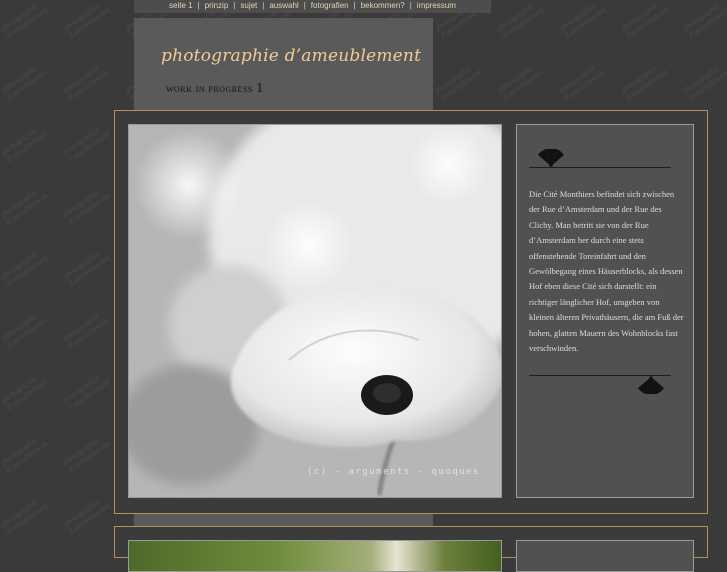 Image resolution: width=727 pixels, height=572 pixels. I want to click on site-title: photographie d’ameublement, so click(291, 56).